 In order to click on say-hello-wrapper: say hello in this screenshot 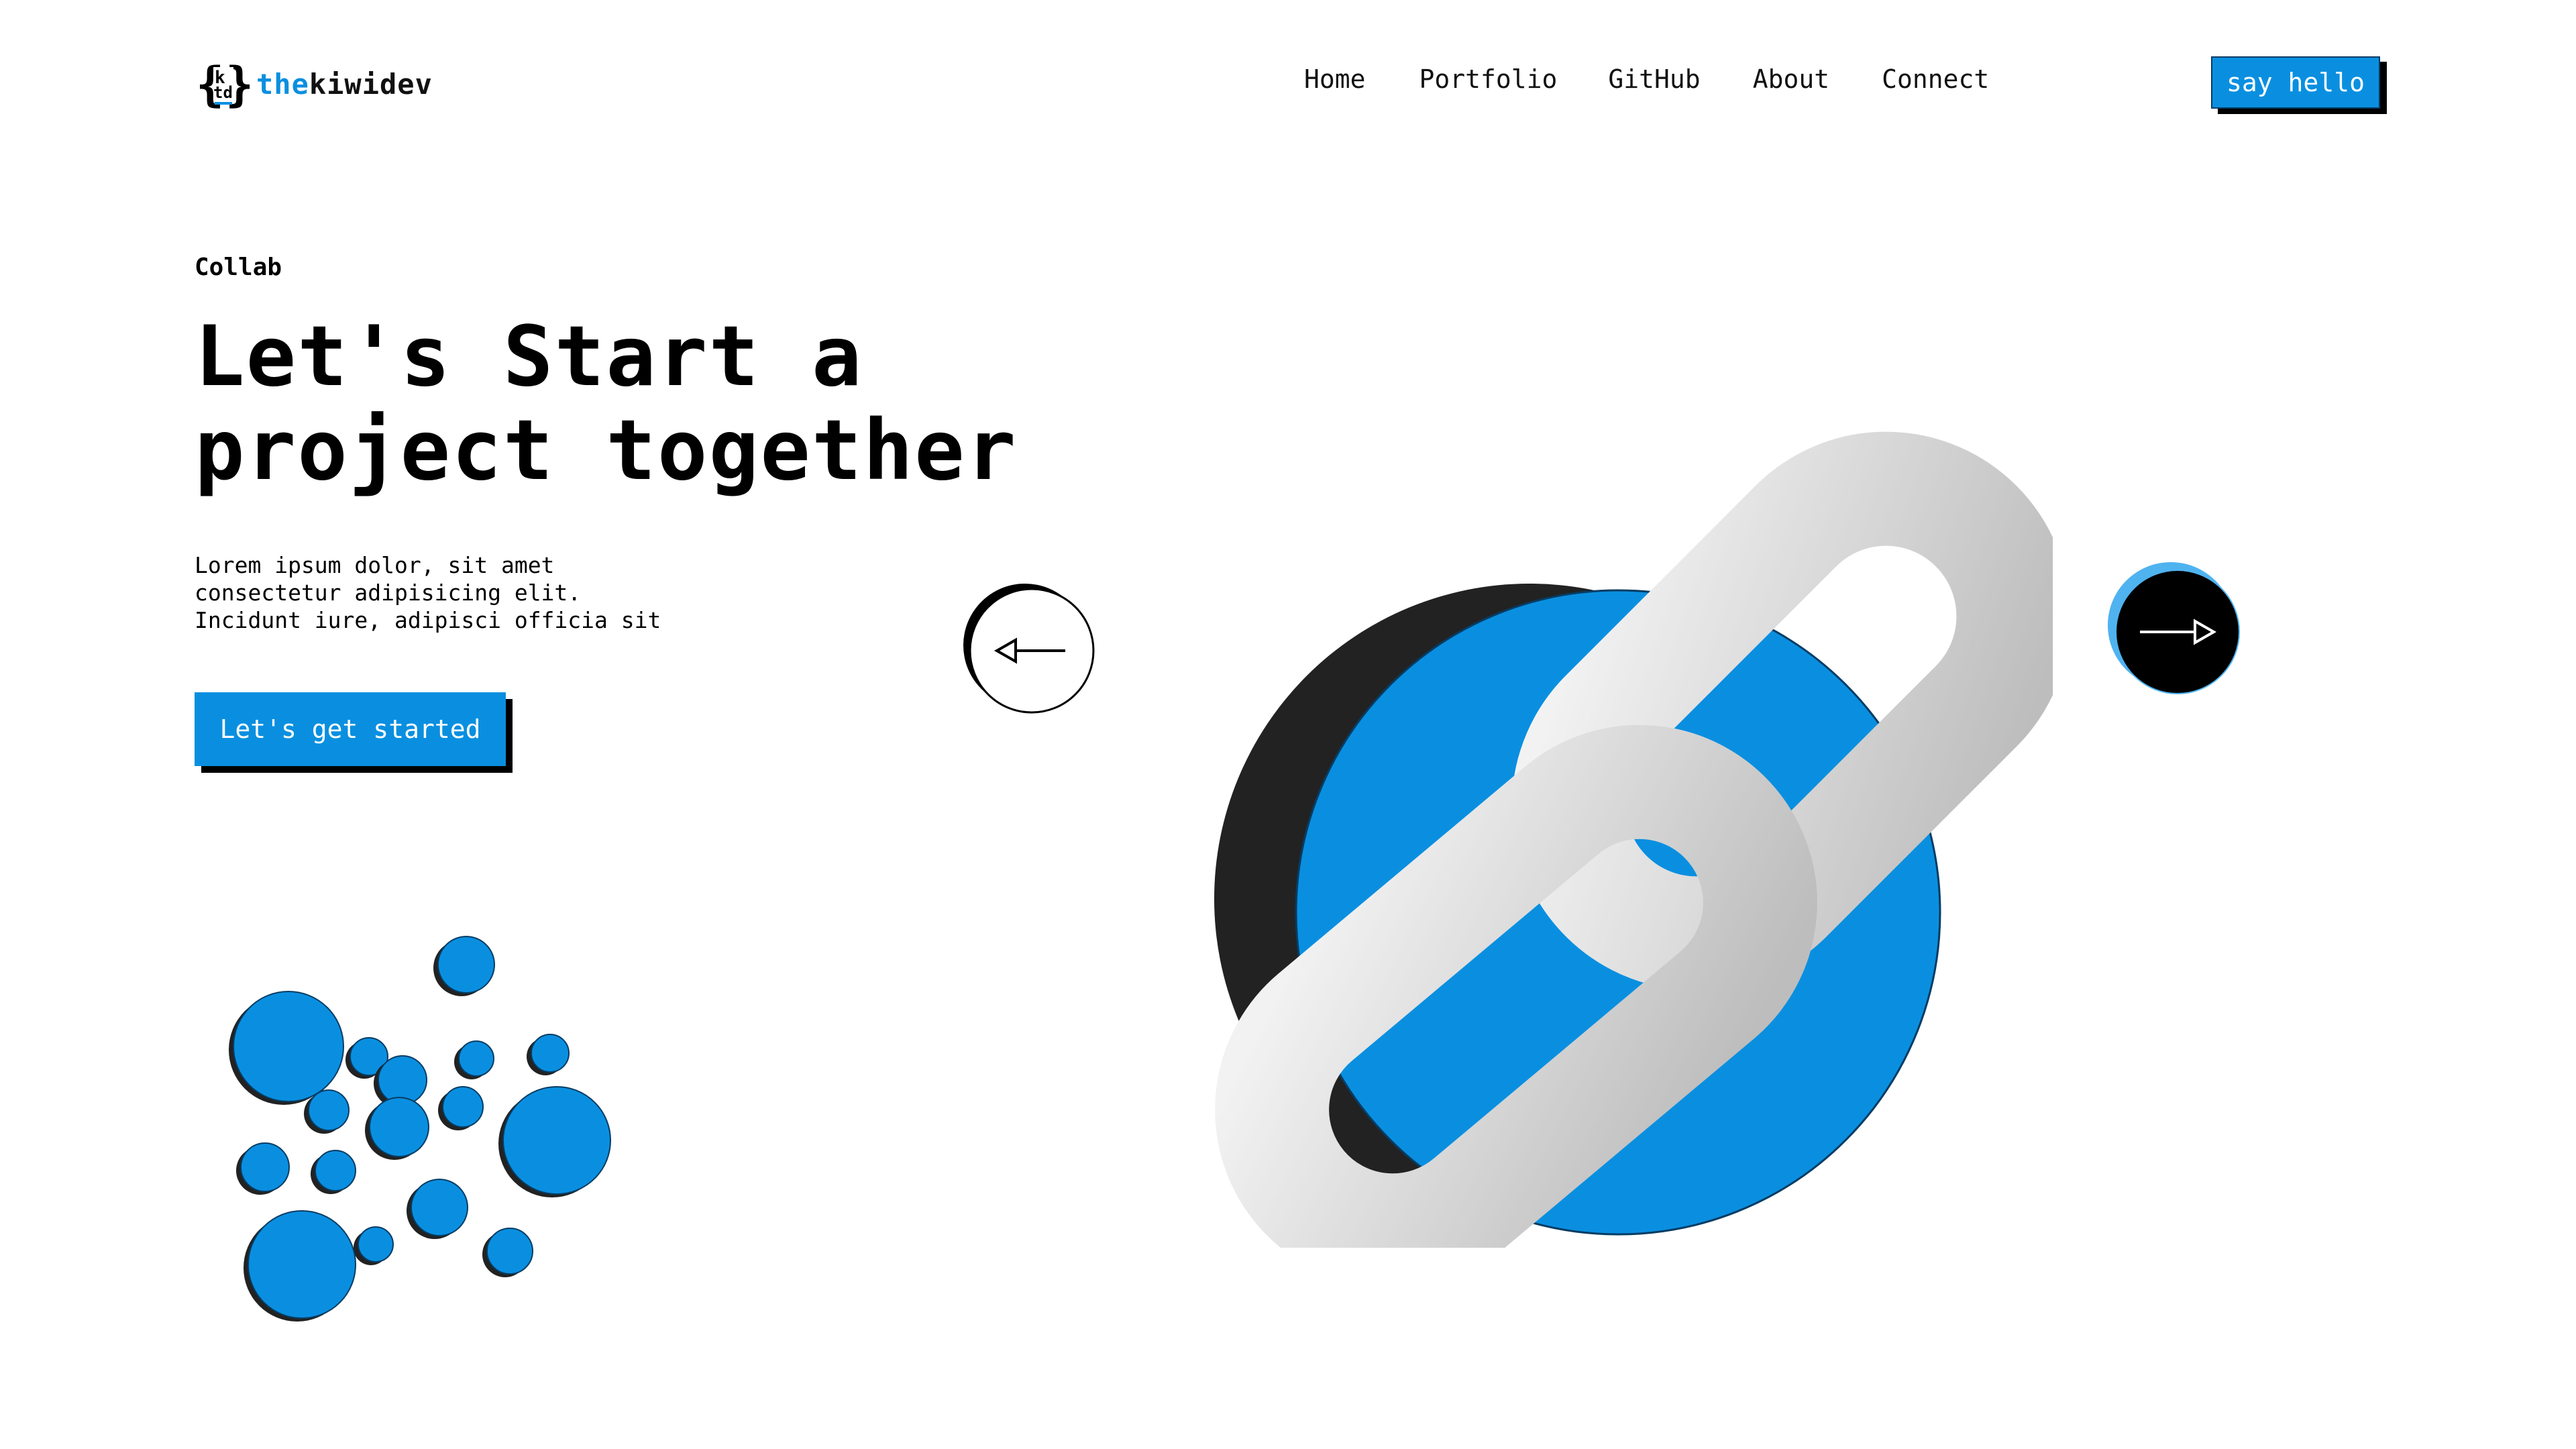, I will do `click(2299, 85)`.